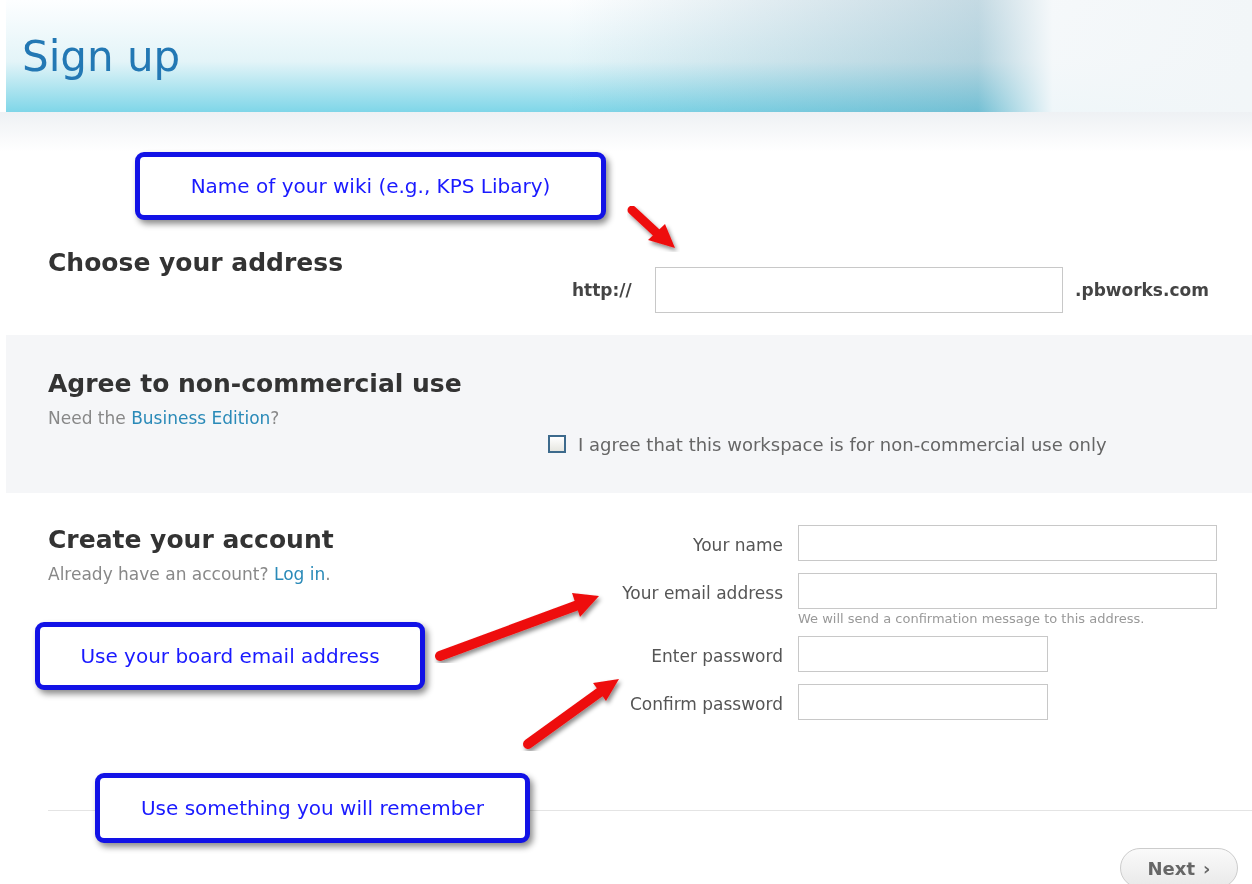 The width and height of the screenshot is (1252, 884). I want to click on page-title: Sign up, so click(101, 56).